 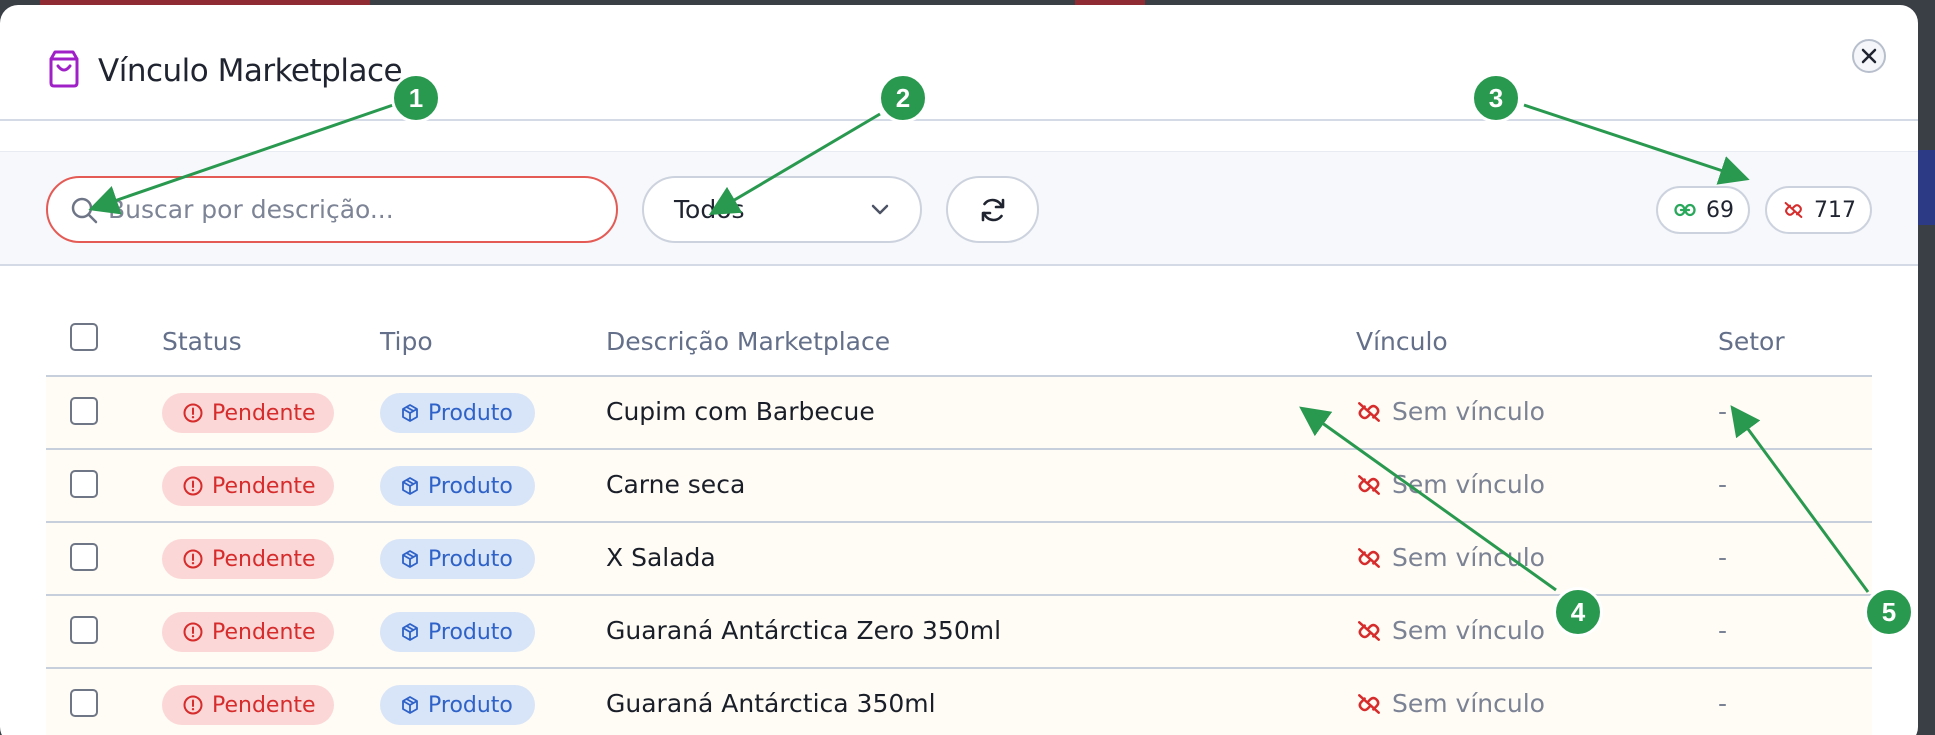 What do you see at coordinates (782, 209) in the screenshot?
I see `status-filter-select: Todos` at bounding box center [782, 209].